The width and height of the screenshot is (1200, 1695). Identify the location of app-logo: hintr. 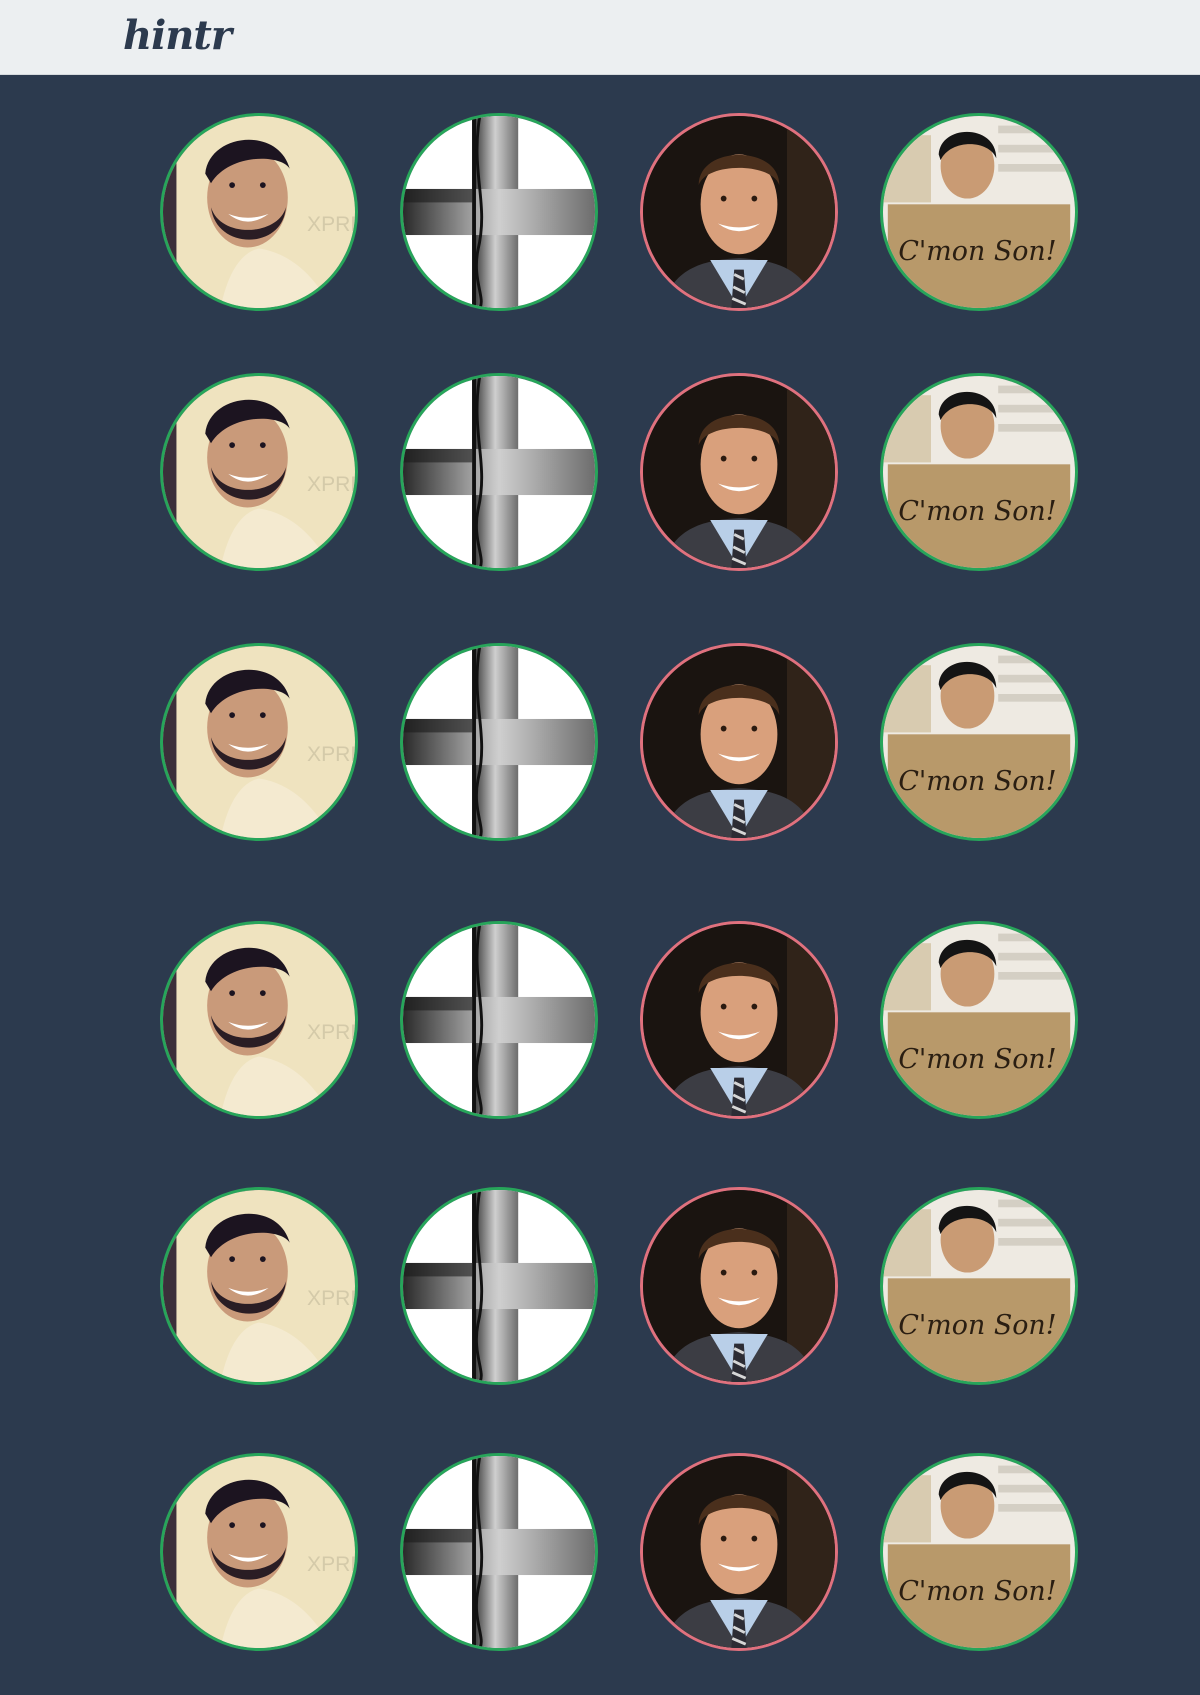
(177, 35).